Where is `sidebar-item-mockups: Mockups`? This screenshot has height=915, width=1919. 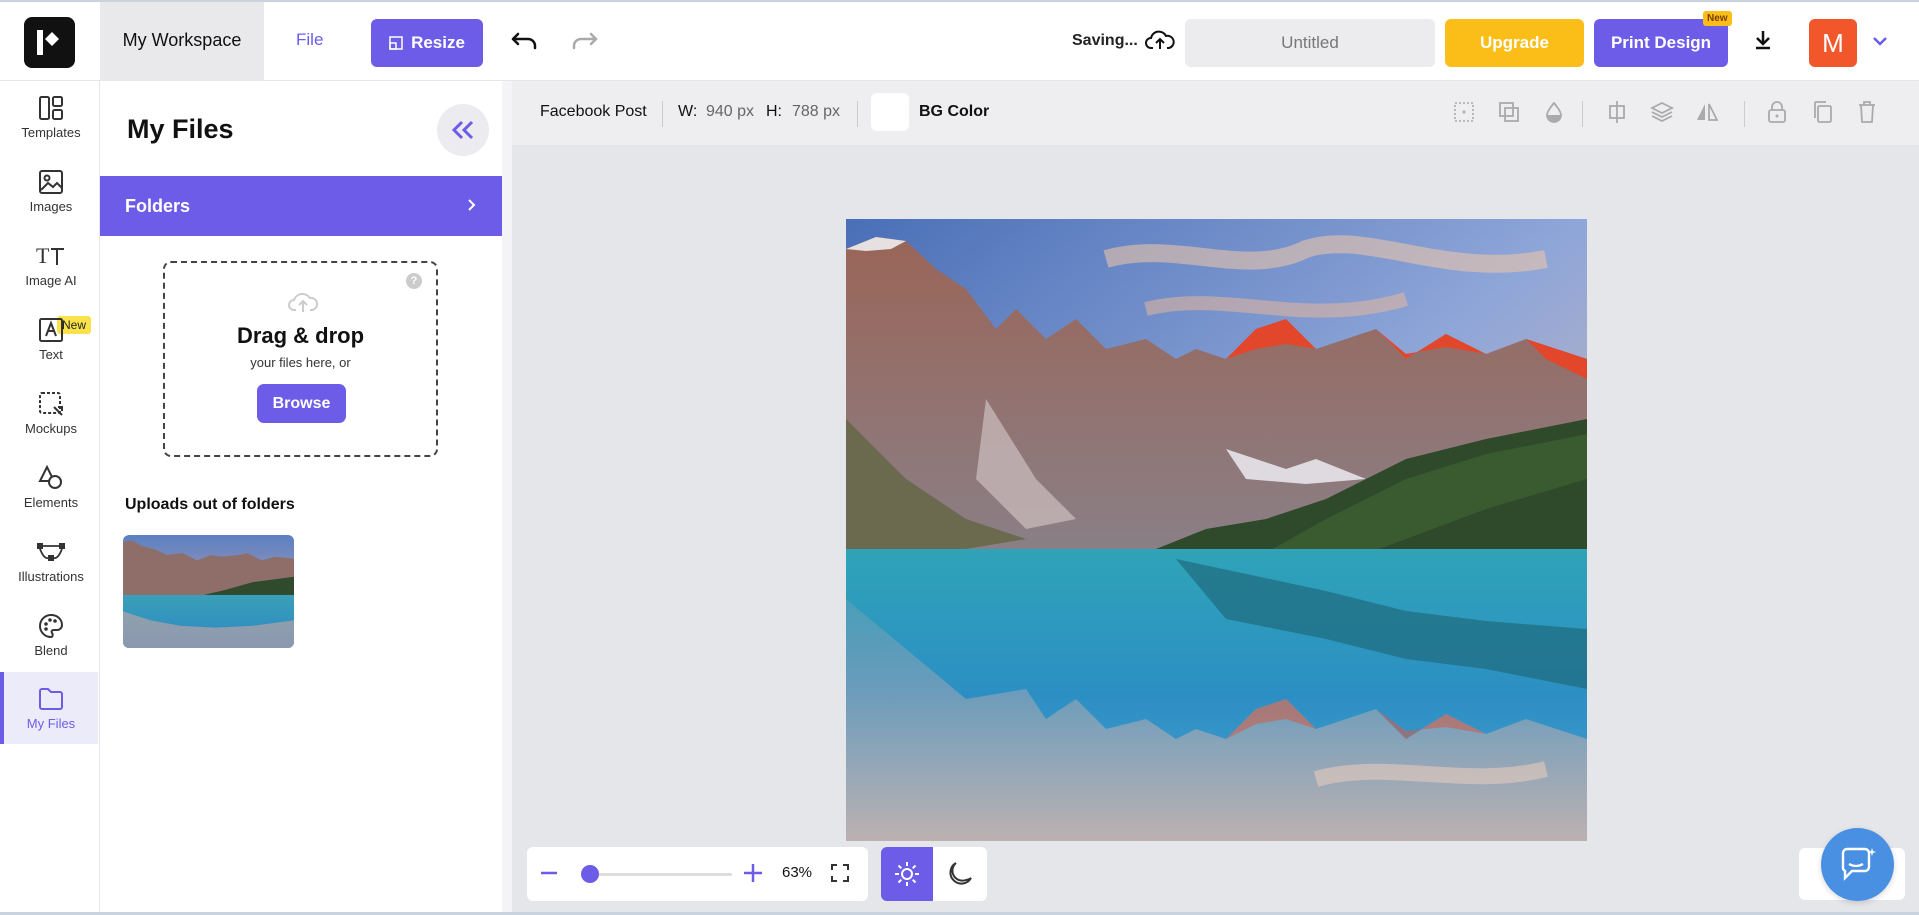 sidebar-item-mockups: Mockups is located at coordinates (51, 413).